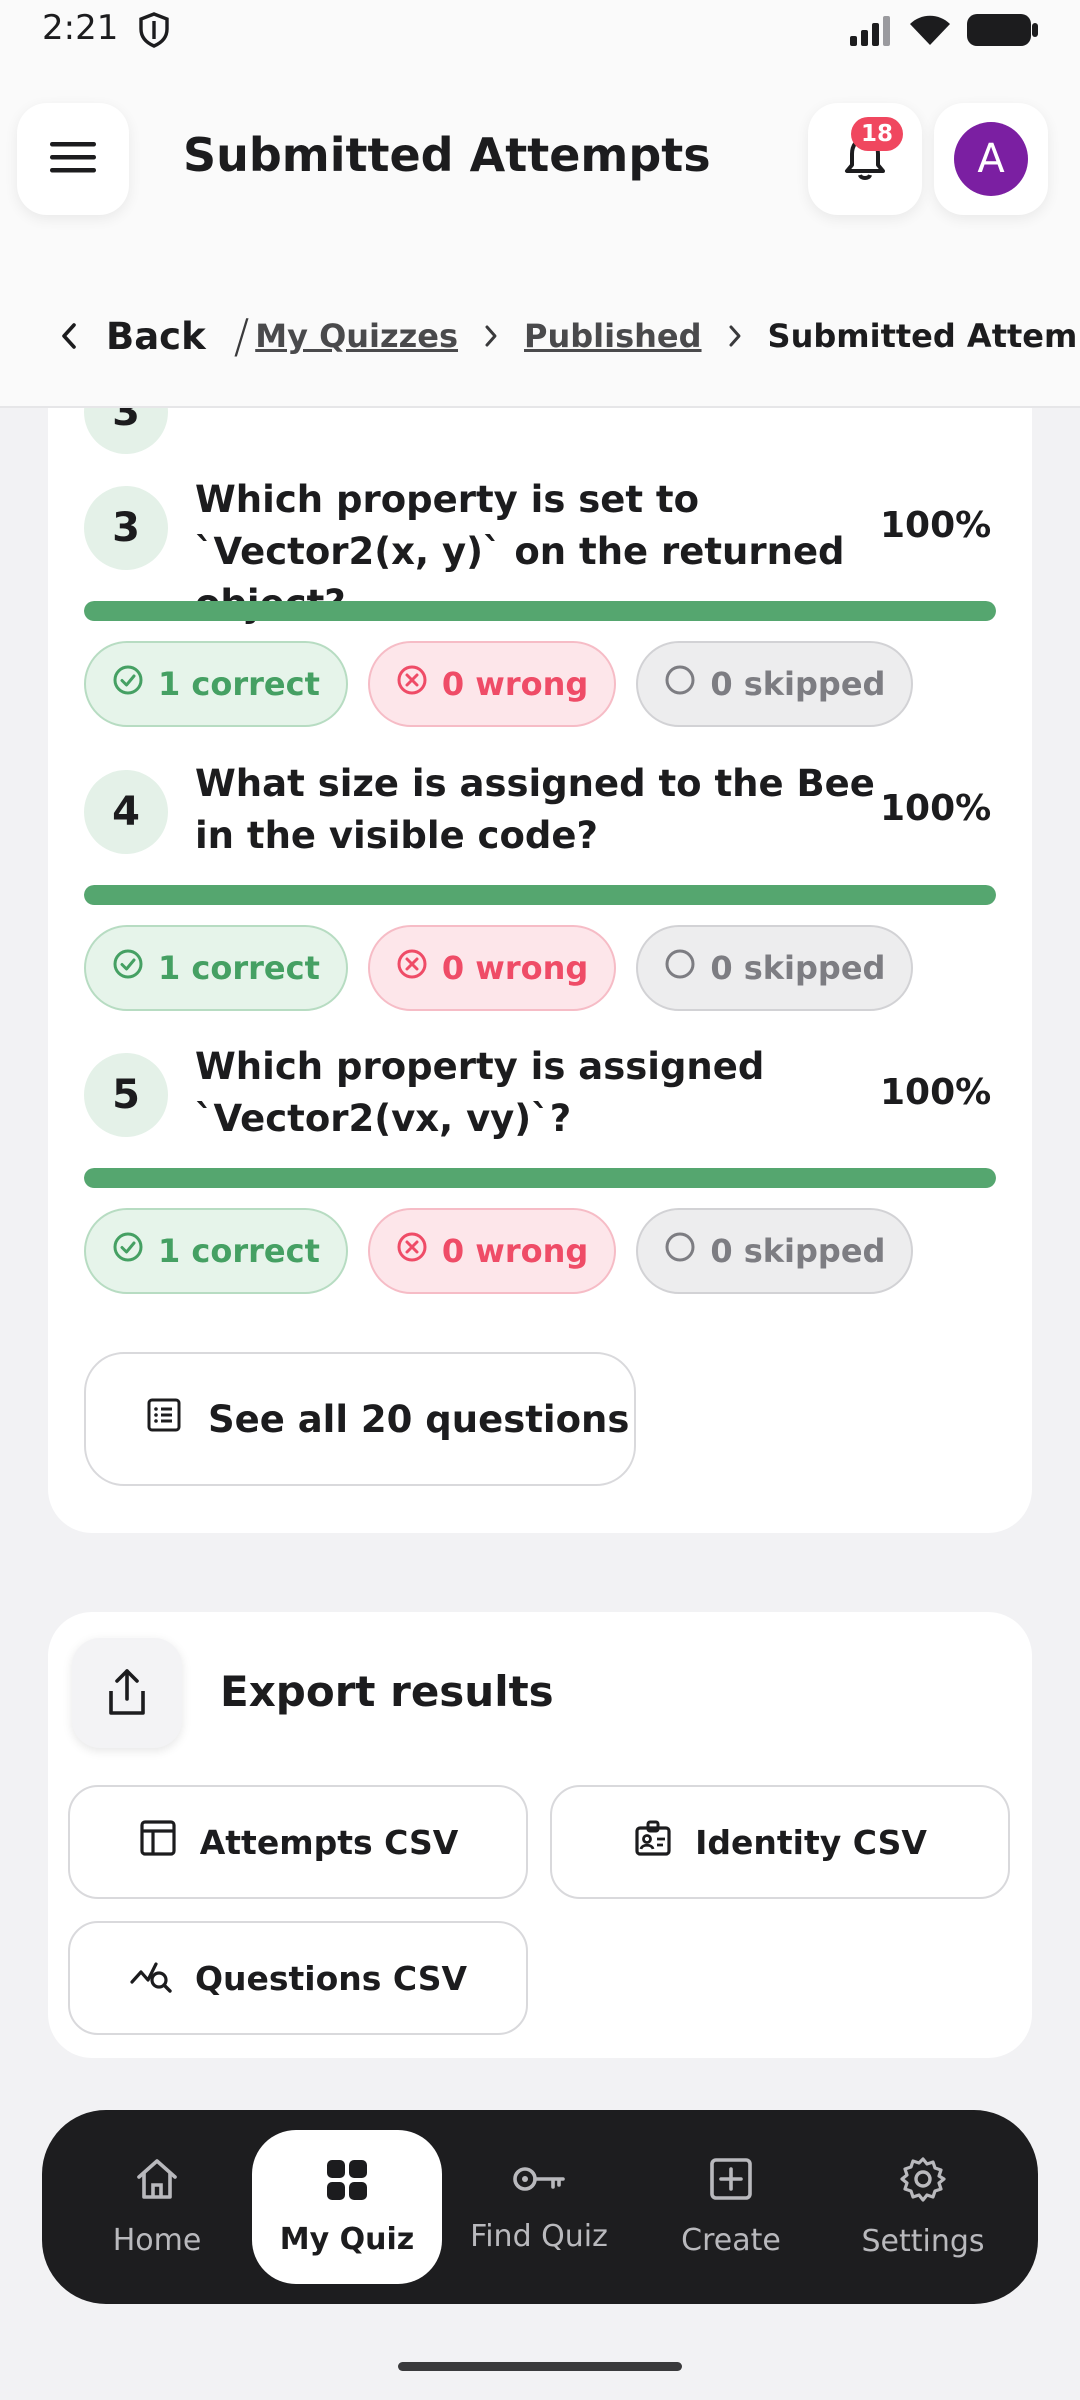 The height and width of the screenshot is (2400, 1080). I want to click on profile-button: A, so click(991, 159).